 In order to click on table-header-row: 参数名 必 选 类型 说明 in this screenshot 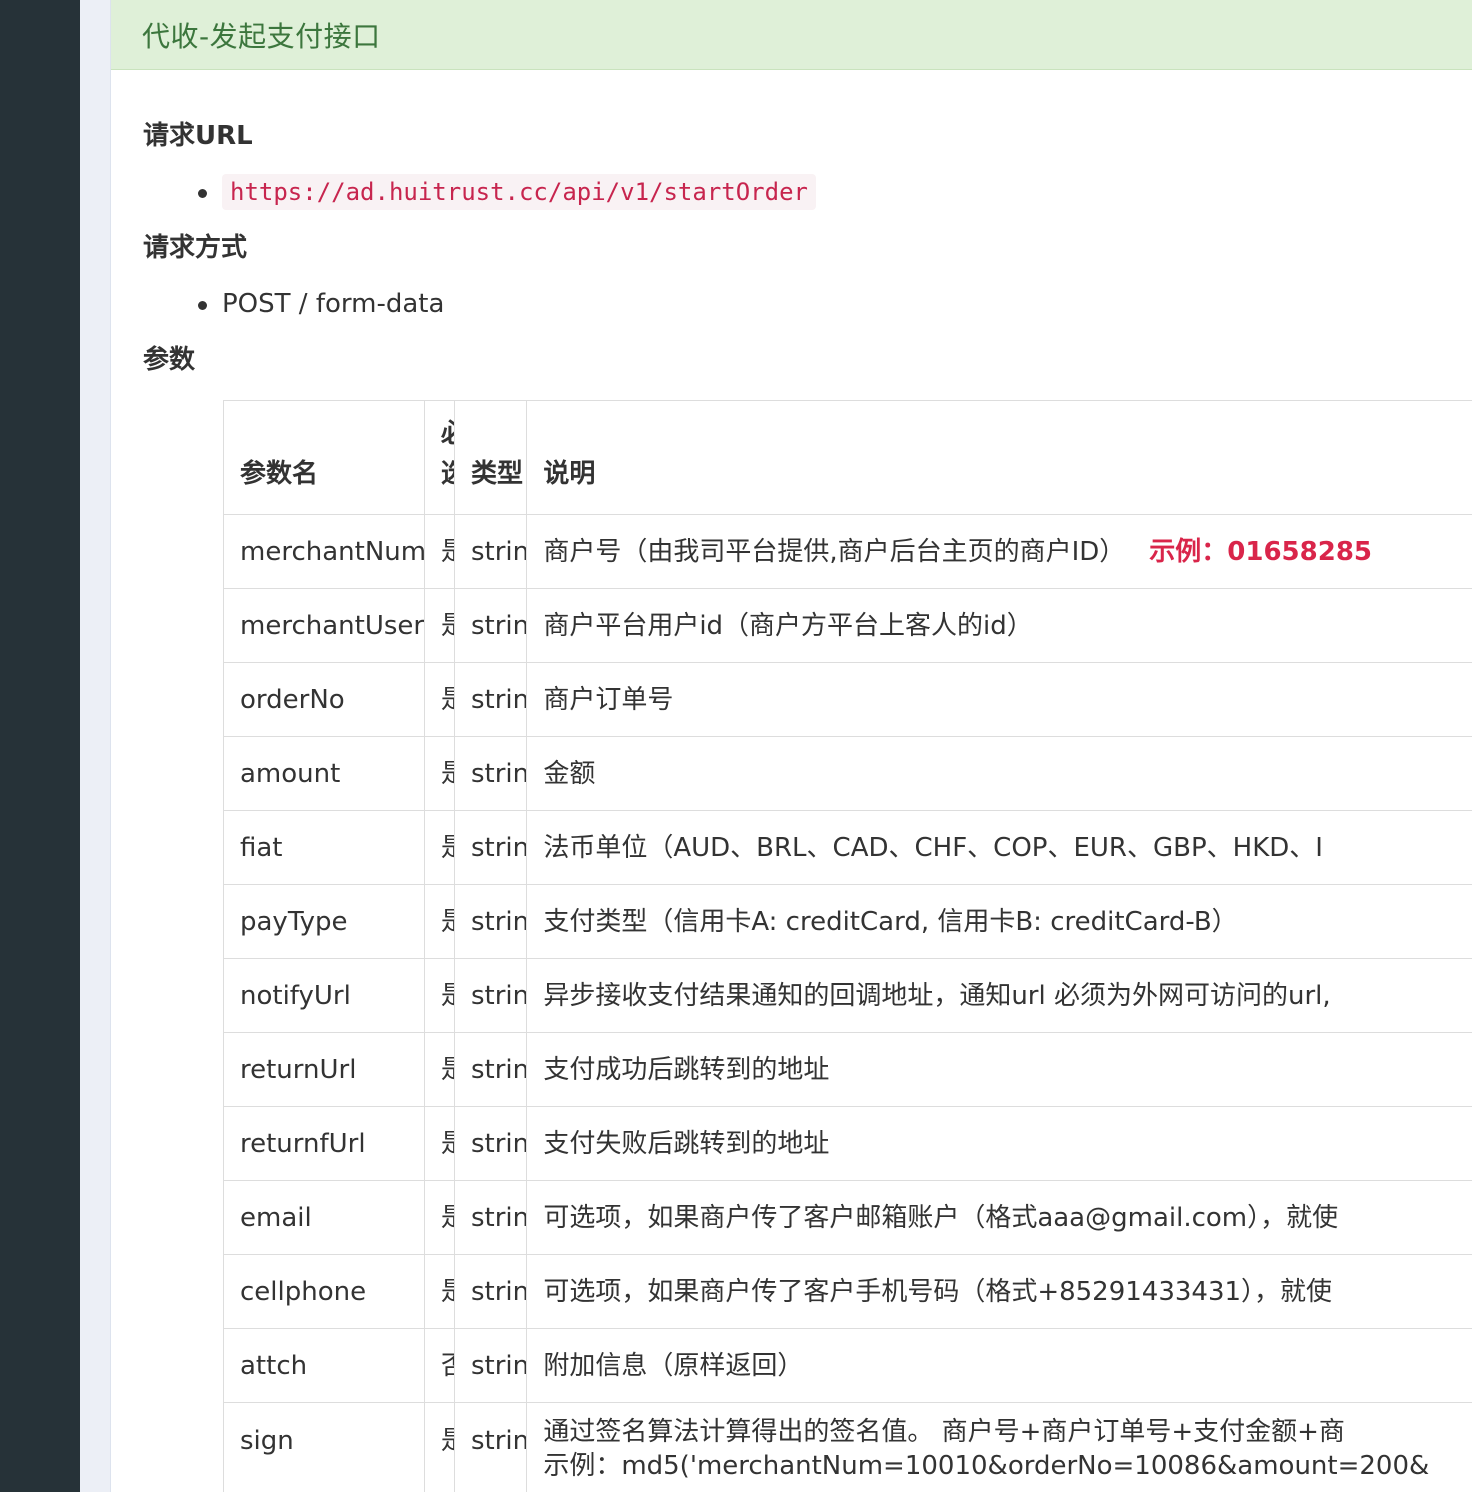, I will do `click(847, 457)`.